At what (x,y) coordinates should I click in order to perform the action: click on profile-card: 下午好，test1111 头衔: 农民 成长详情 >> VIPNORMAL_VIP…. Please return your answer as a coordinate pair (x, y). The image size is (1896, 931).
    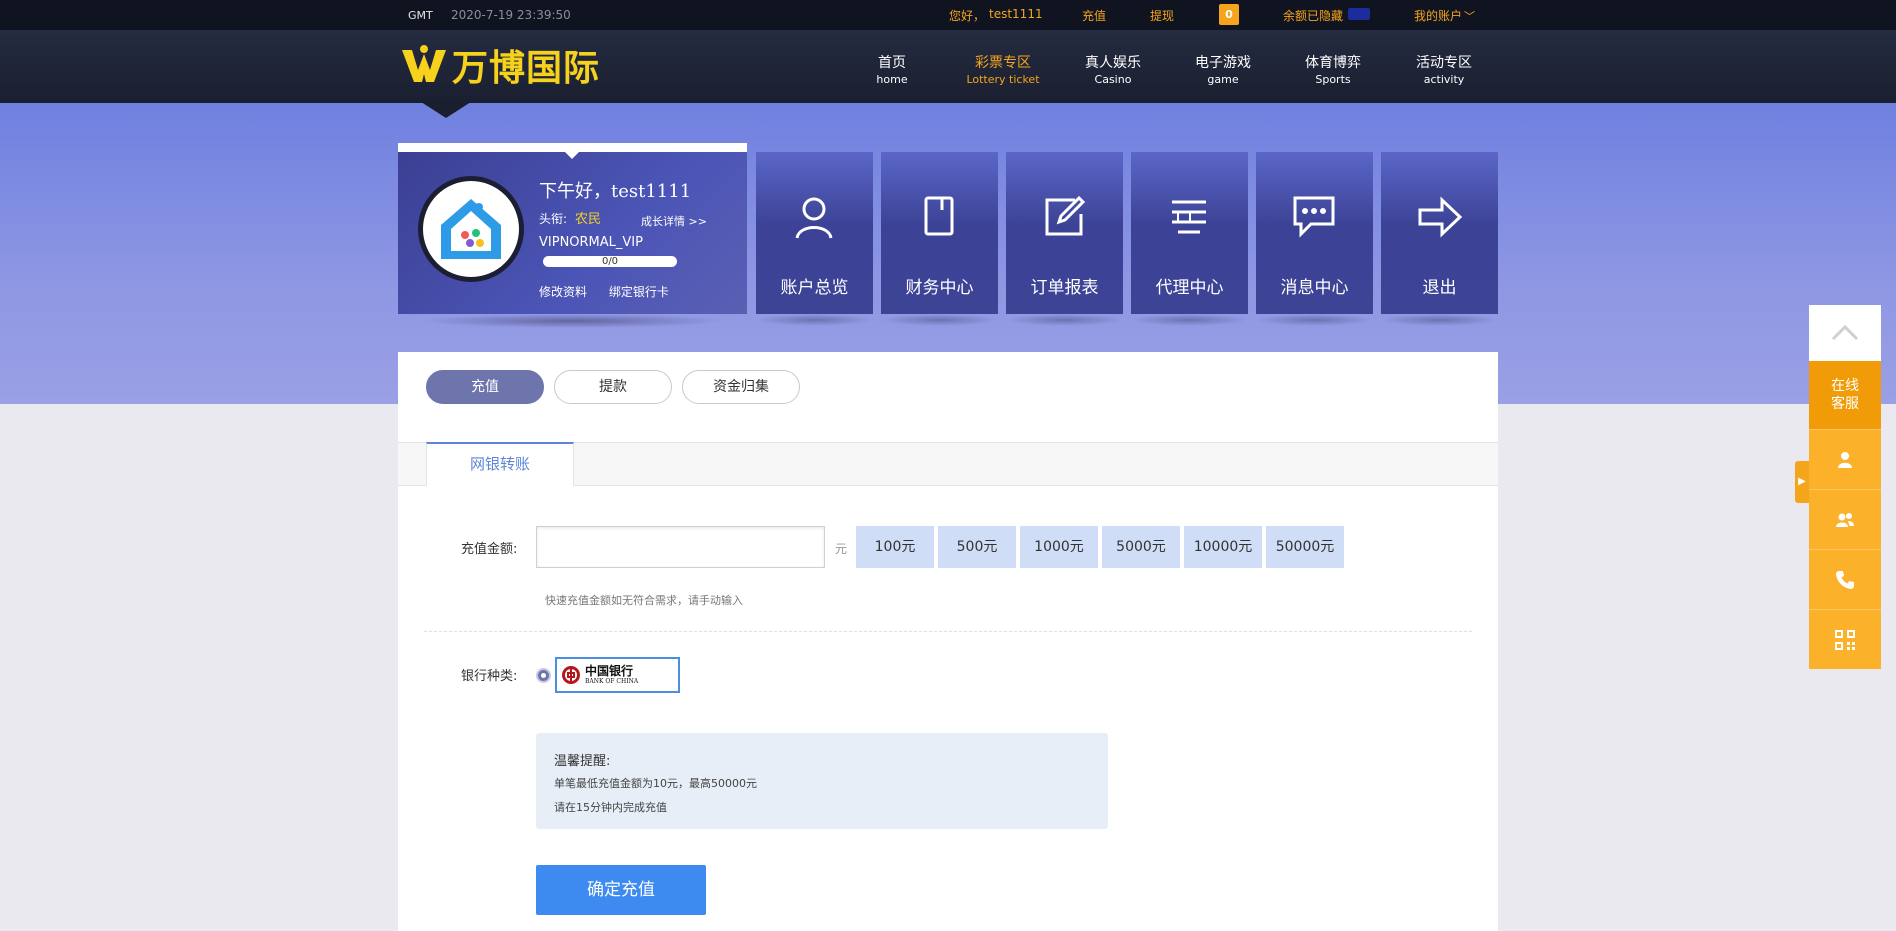
    Looking at the image, I should click on (572, 228).